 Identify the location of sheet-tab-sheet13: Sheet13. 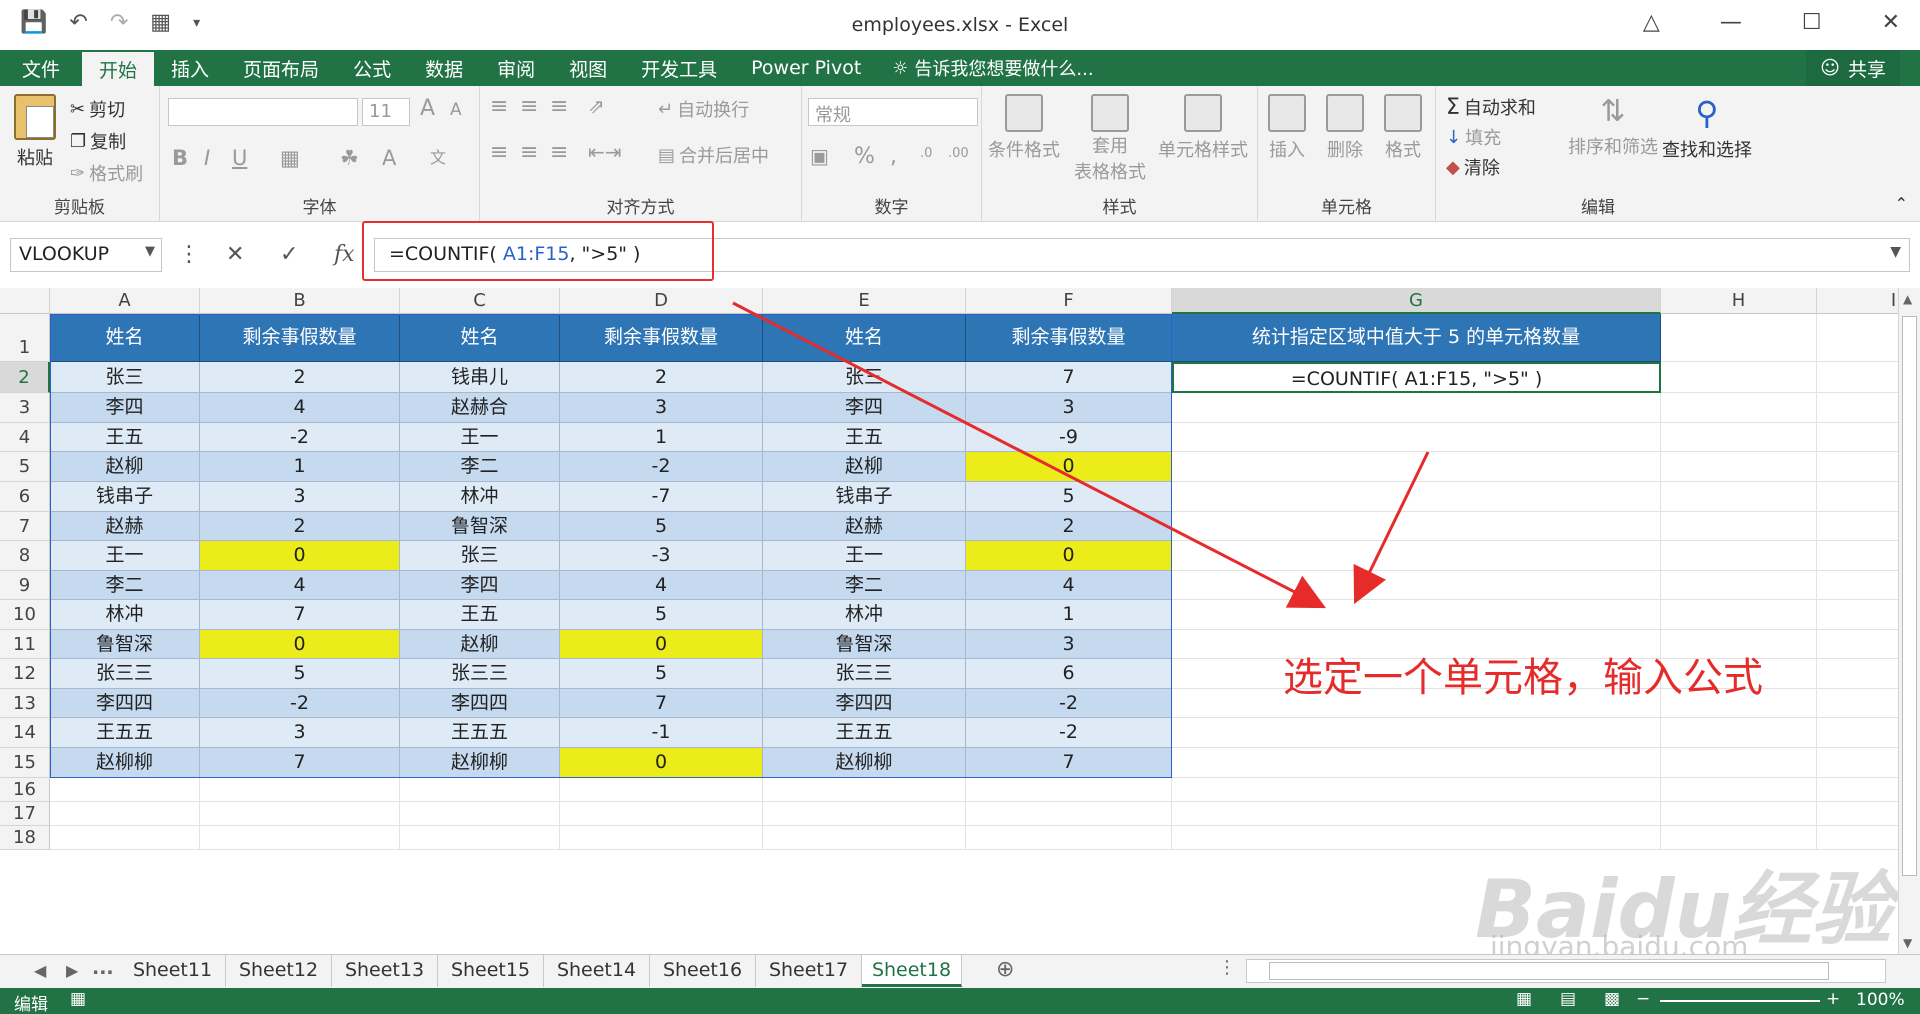
(385, 971).